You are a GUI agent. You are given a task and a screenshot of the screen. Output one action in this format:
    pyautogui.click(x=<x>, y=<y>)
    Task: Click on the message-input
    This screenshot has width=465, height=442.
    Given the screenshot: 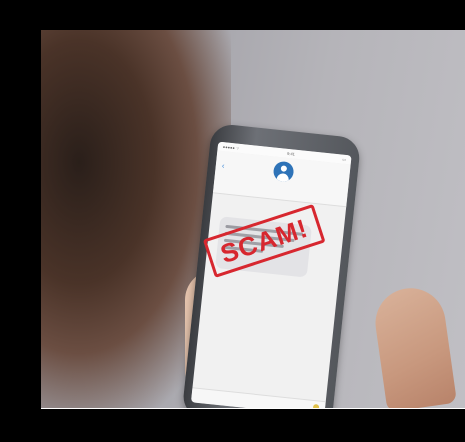 What is the action you would take?
    pyautogui.click(x=217, y=397)
    